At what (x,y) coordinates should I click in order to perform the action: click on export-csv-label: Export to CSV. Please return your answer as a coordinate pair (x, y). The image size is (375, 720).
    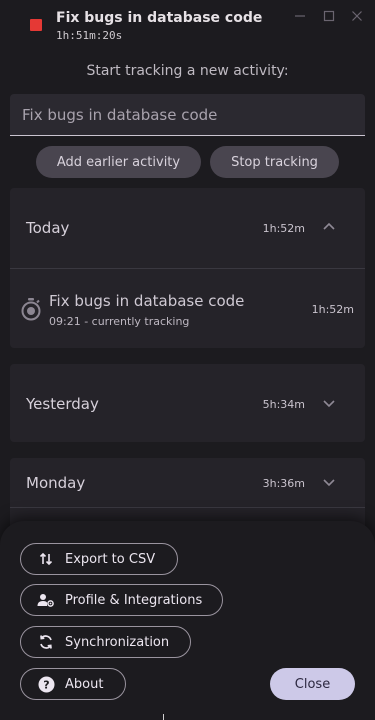
    Looking at the image, I should click on (110, 559).